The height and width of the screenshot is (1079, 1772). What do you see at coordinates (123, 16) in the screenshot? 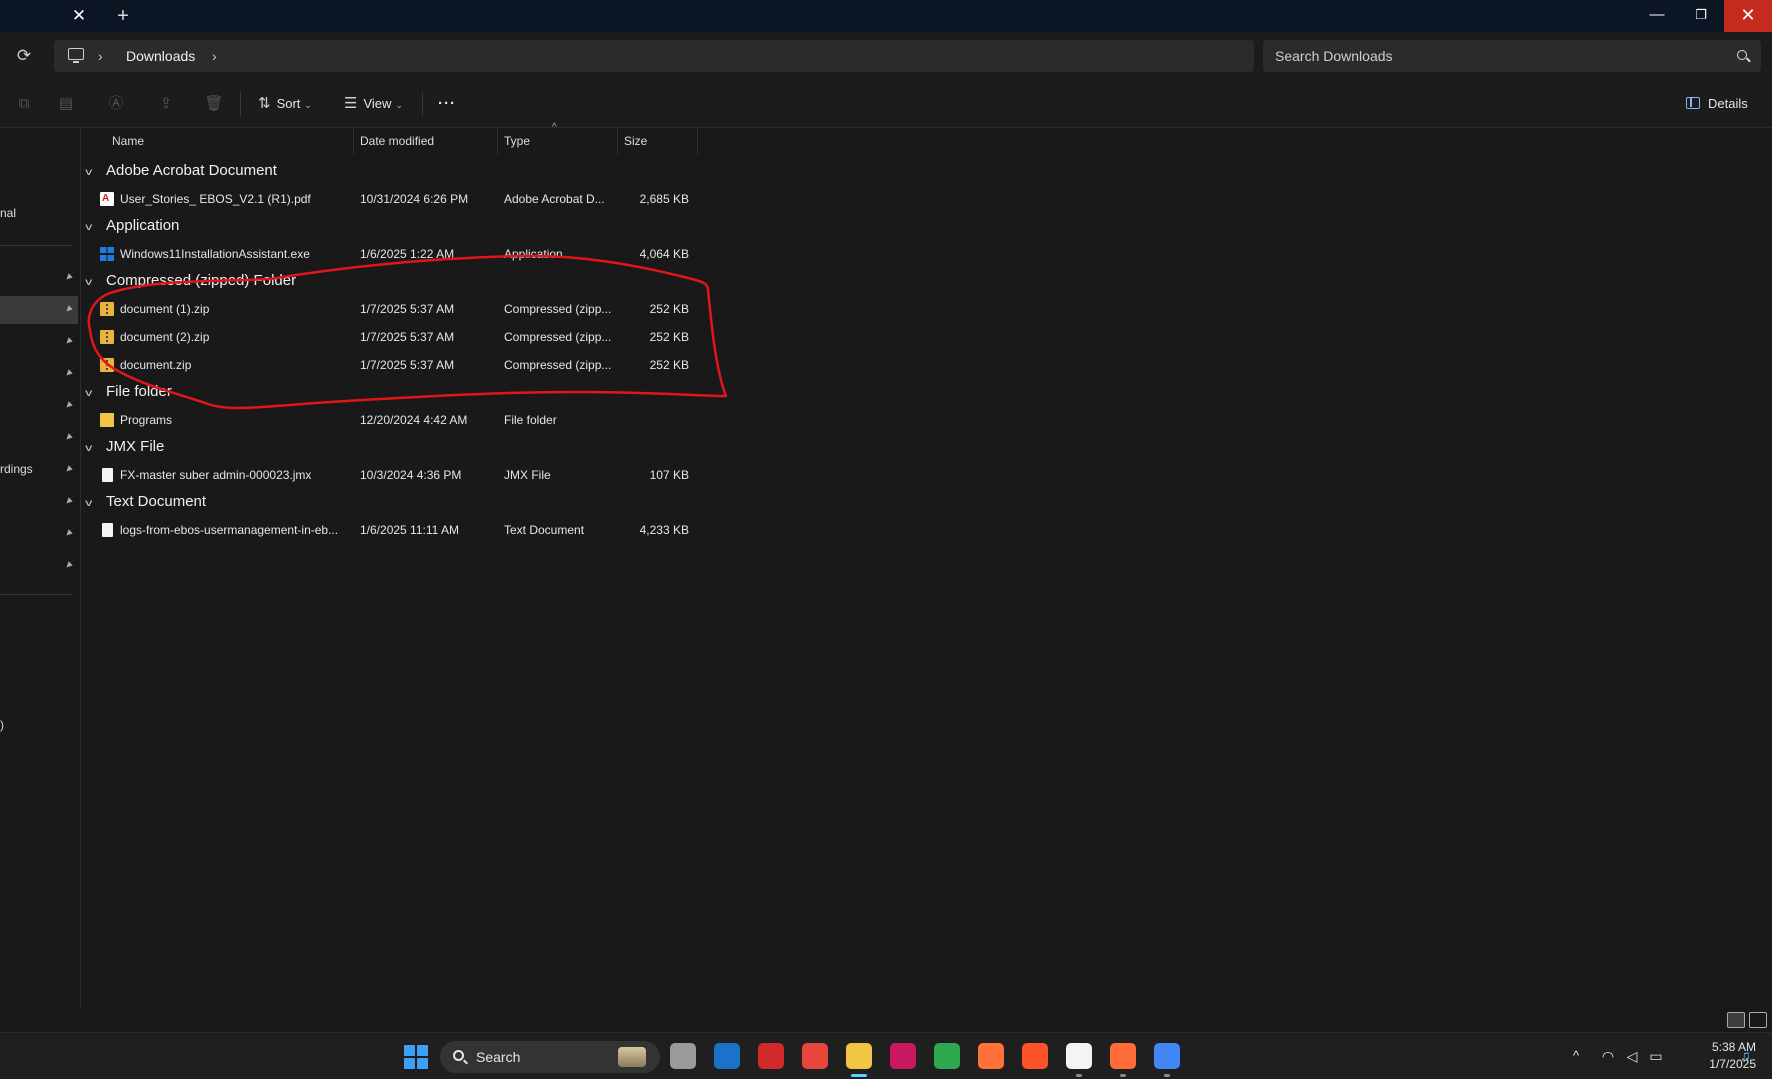
I see `new-tab-icon: +` at bounding box center [123, 16].